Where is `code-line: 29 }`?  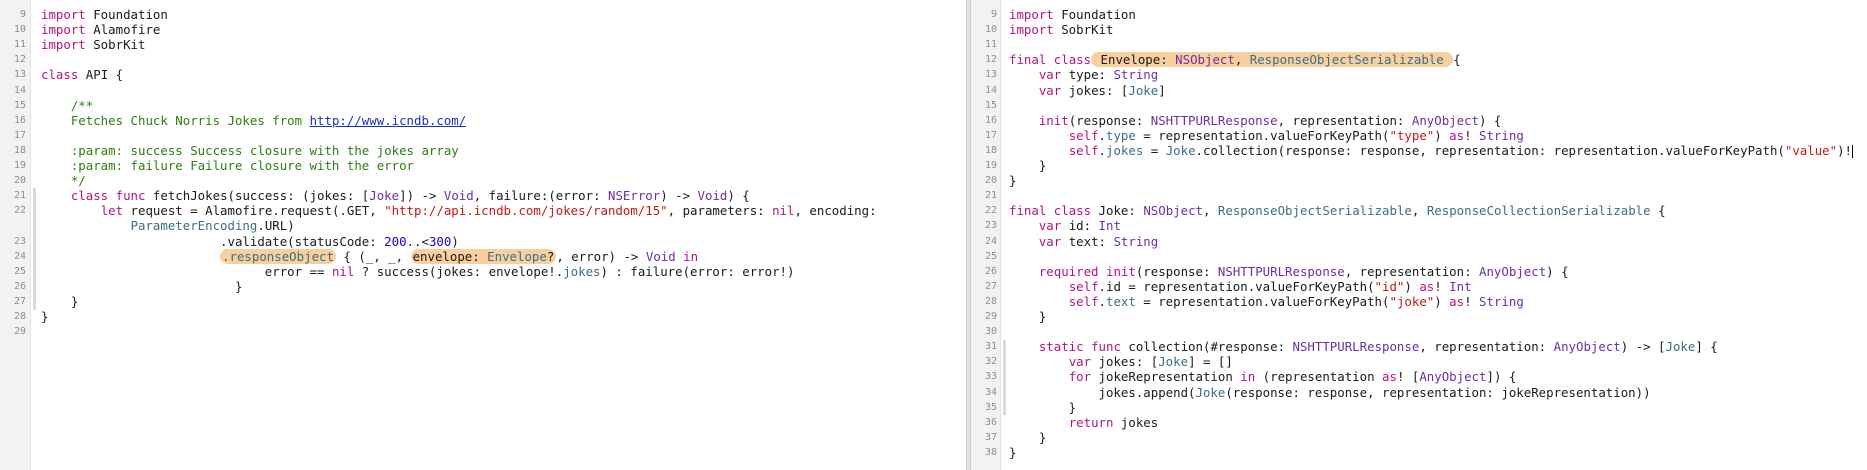
code-line: 29 } is located at coordinates (1419, 316).